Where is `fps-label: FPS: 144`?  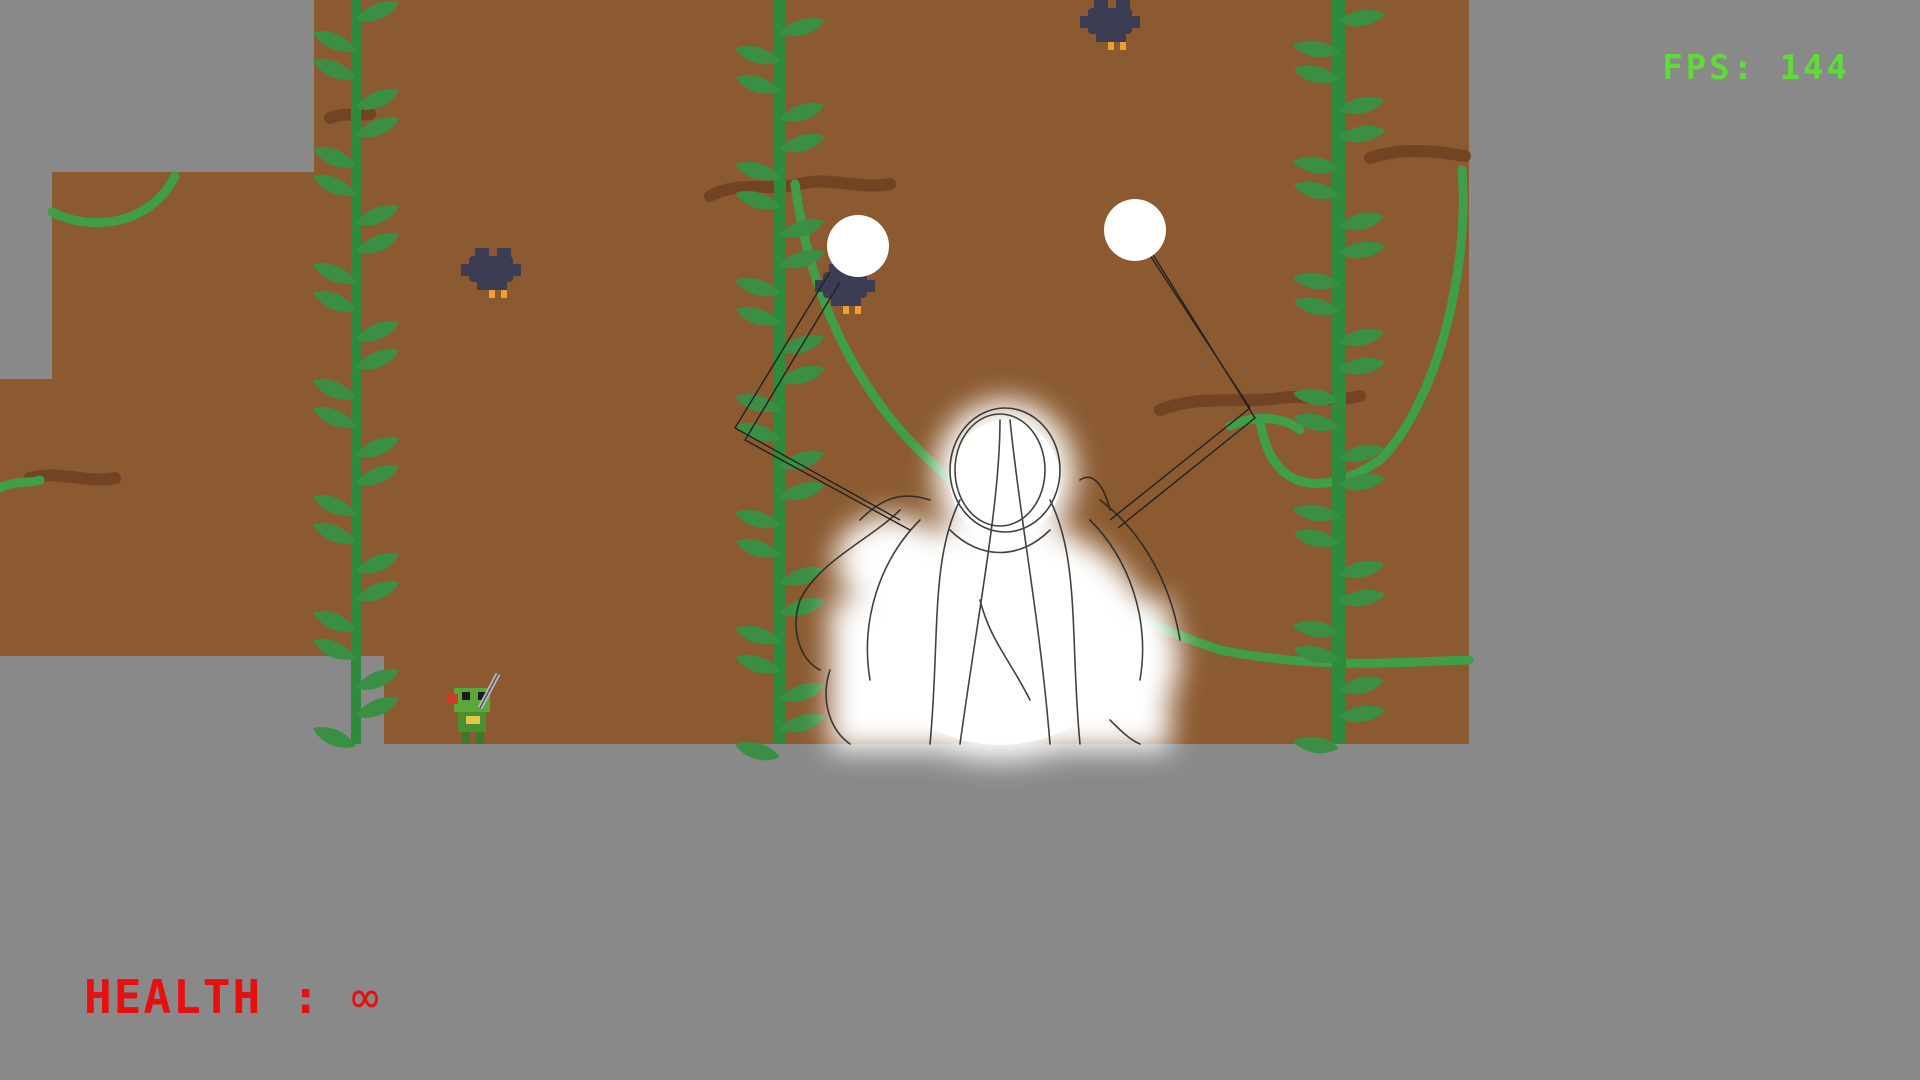
fps-label: FPS: 144 is located at coordinates (1756, 68).